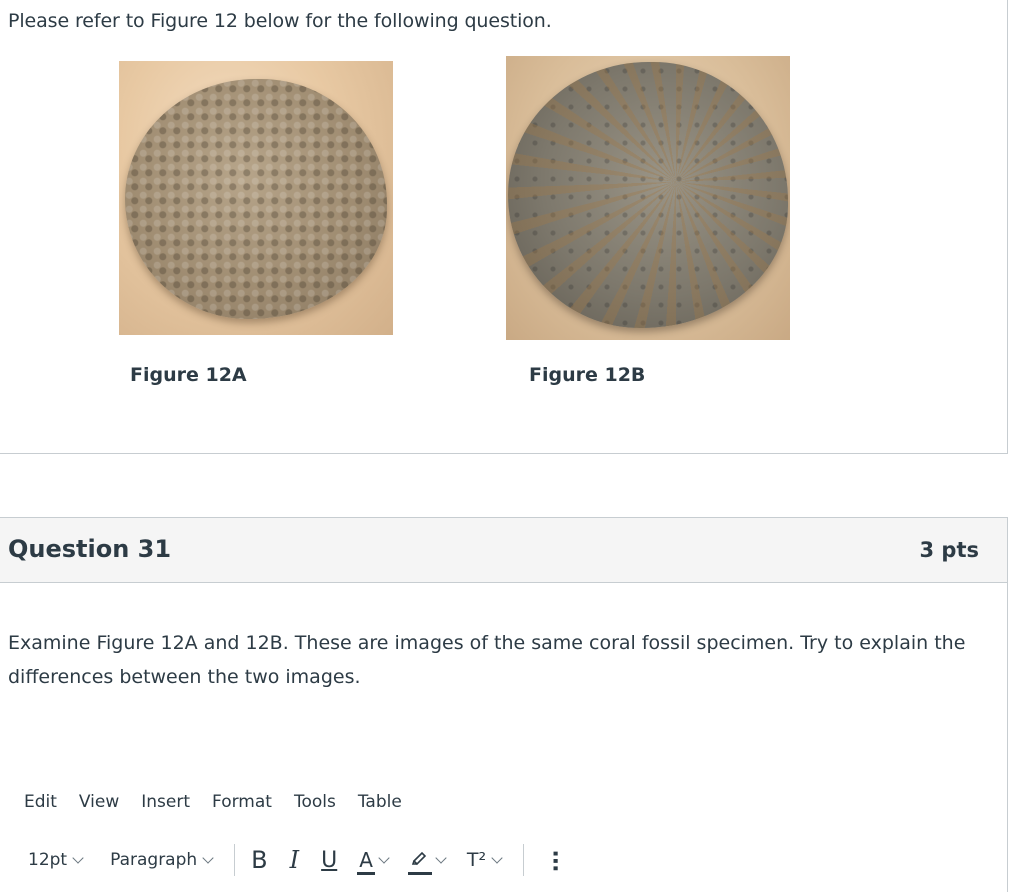 The image size is (1024, 892). Describe the element at coordinates (329, 860) in the screenshot. I see `underline-button: U` at that location.